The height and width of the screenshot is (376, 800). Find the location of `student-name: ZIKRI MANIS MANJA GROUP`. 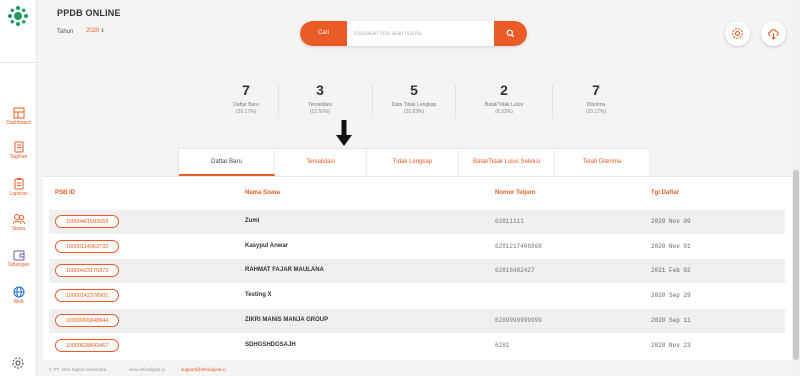

student-name: ZIKRI MANIS MANJA GROUP is located at coordinates (287, 320).